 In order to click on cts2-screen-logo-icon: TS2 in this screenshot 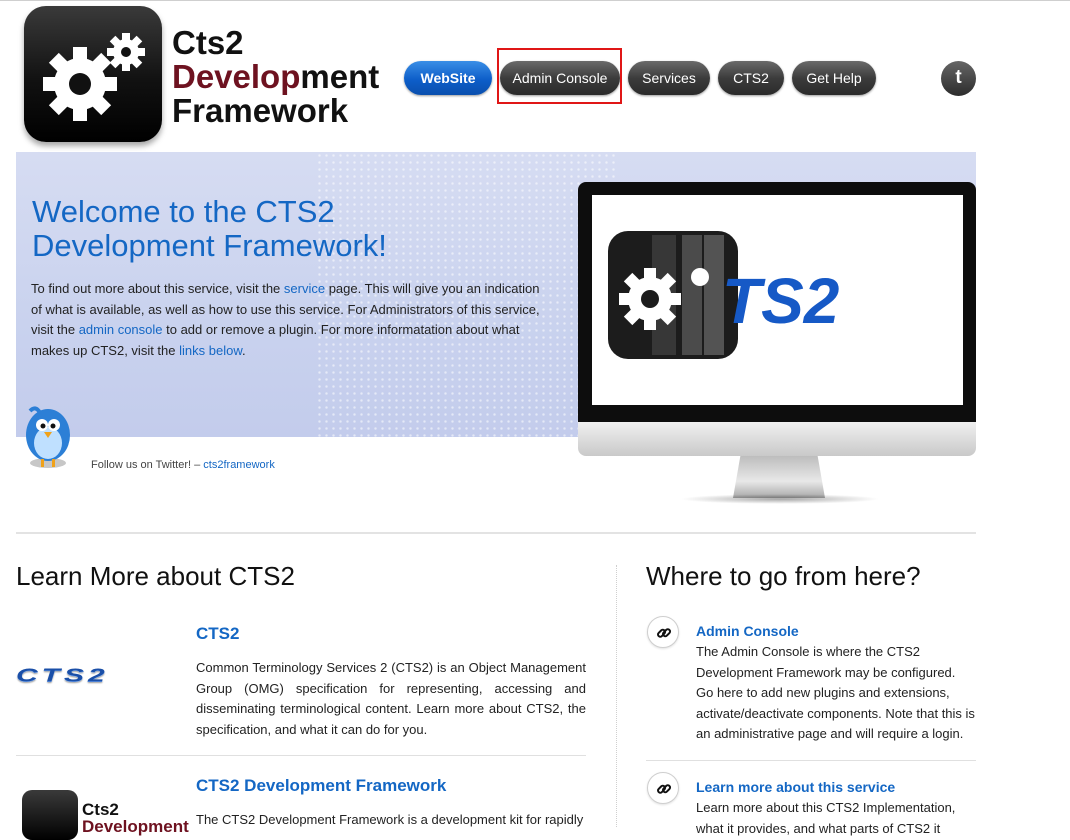, I will do `click(723, 295)`.